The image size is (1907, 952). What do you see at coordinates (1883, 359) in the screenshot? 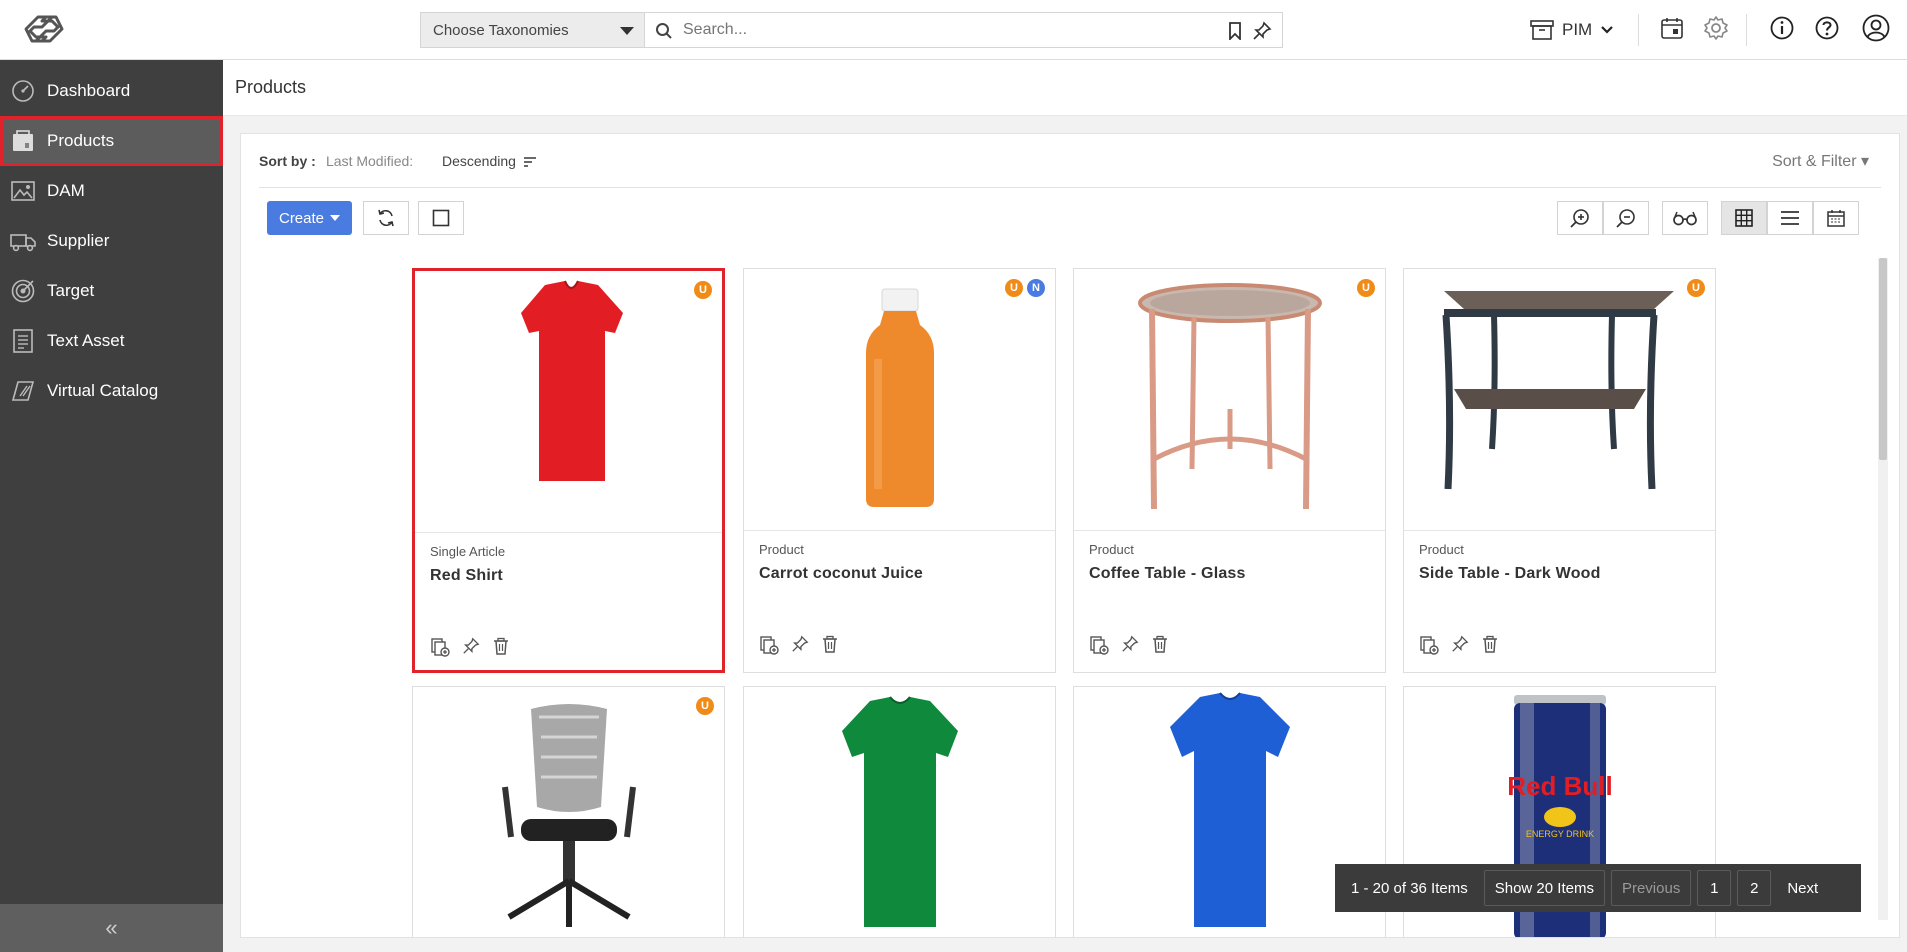
I see `scrollbar-thumb` at bounding box center [1883, 359].